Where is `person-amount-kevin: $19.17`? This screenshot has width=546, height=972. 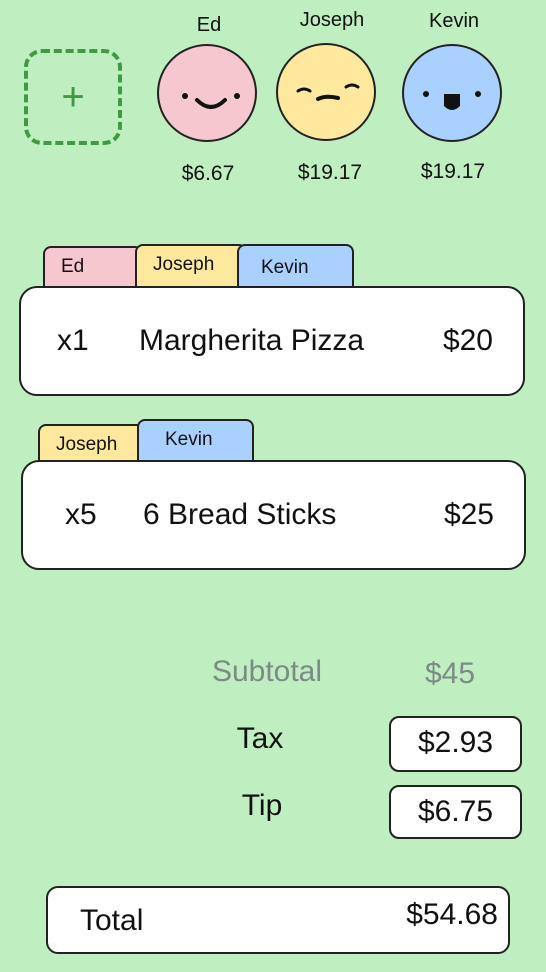 person-amount-kevin: $19.17 is located at coordinates (453, 171).